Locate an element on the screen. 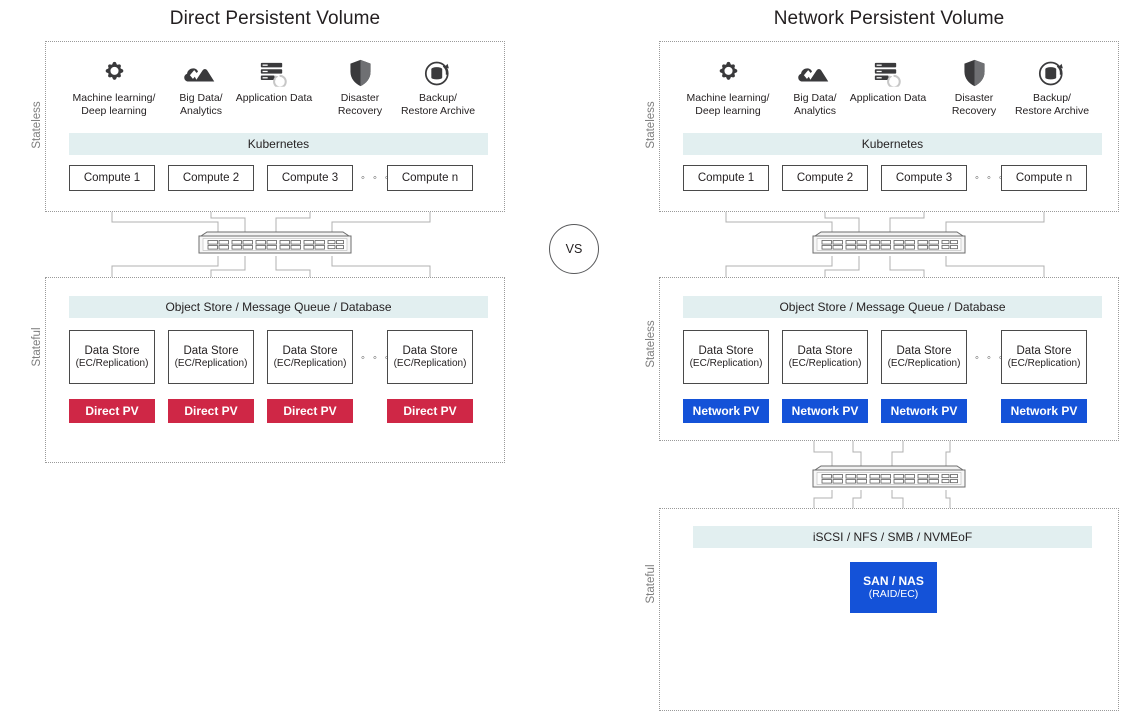 The image size is (1139, 726). left-direct-pv-2: Direct PV is located at coordinates (211, 411).